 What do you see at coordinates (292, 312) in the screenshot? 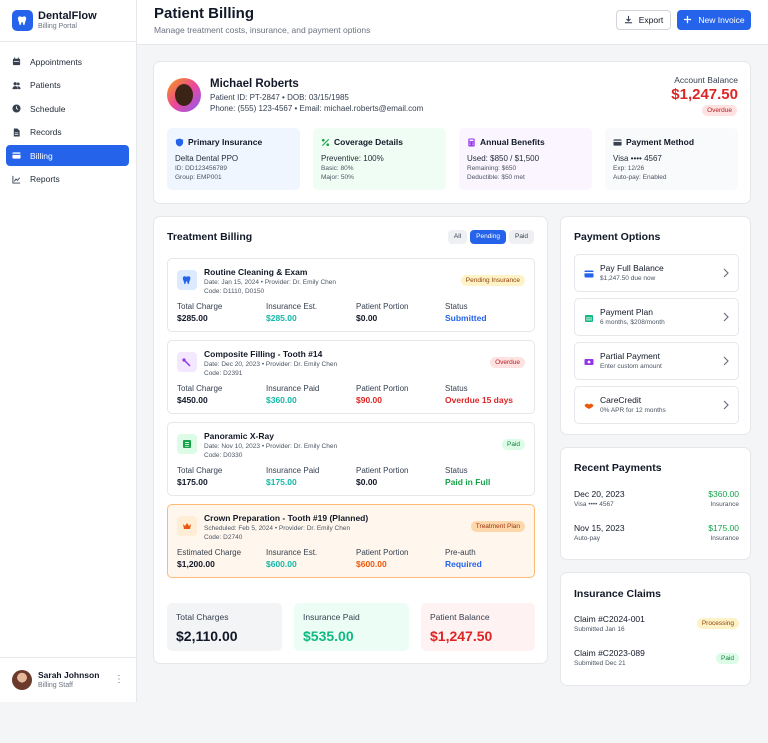
I see `insurance-amount: Insurance Est. $285.00` at bounding box center [292, 312].